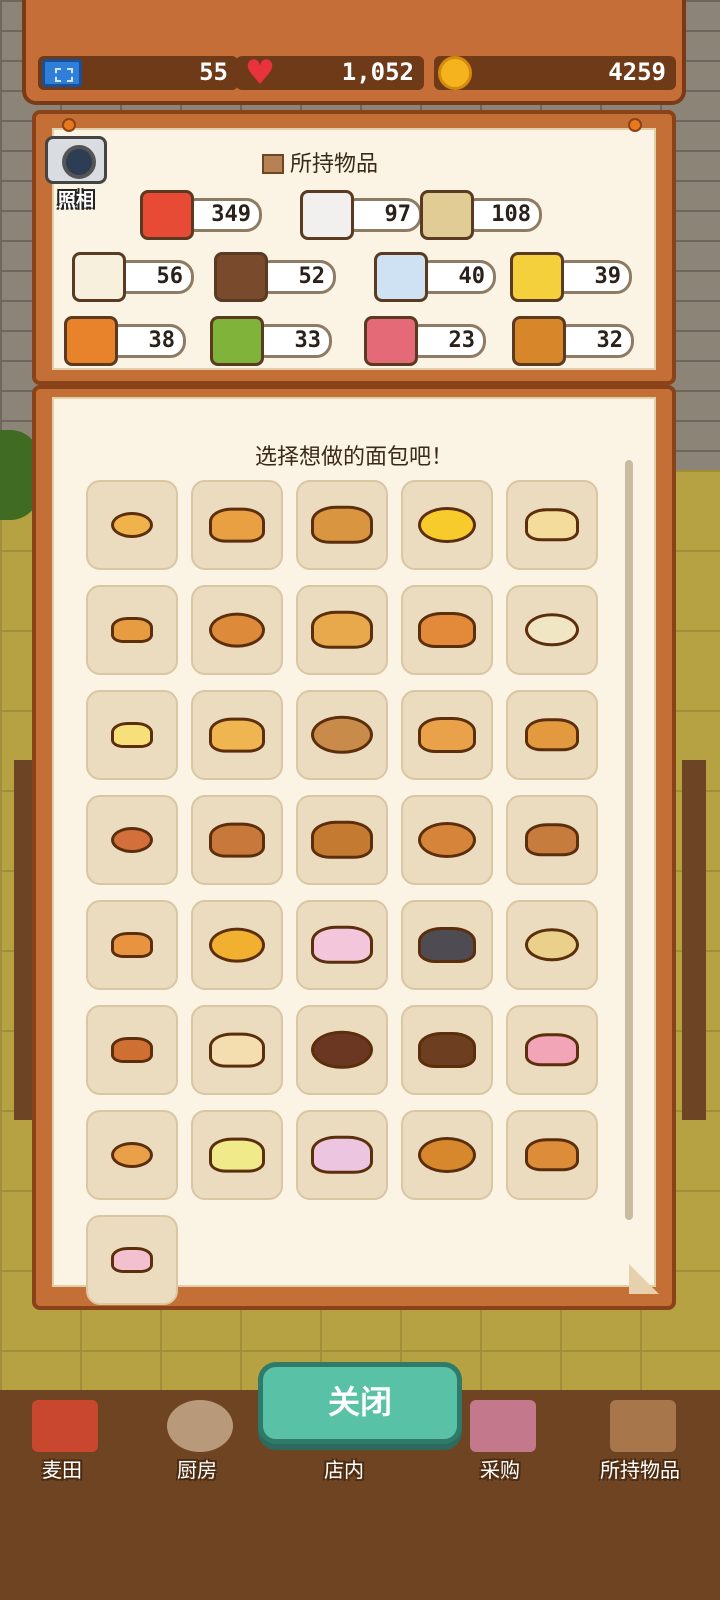 This screenshot has height=1600, width=720. Describe the element at coordinates (167, 215) in the screenshot. I see `flour-bag-icon` at that location.